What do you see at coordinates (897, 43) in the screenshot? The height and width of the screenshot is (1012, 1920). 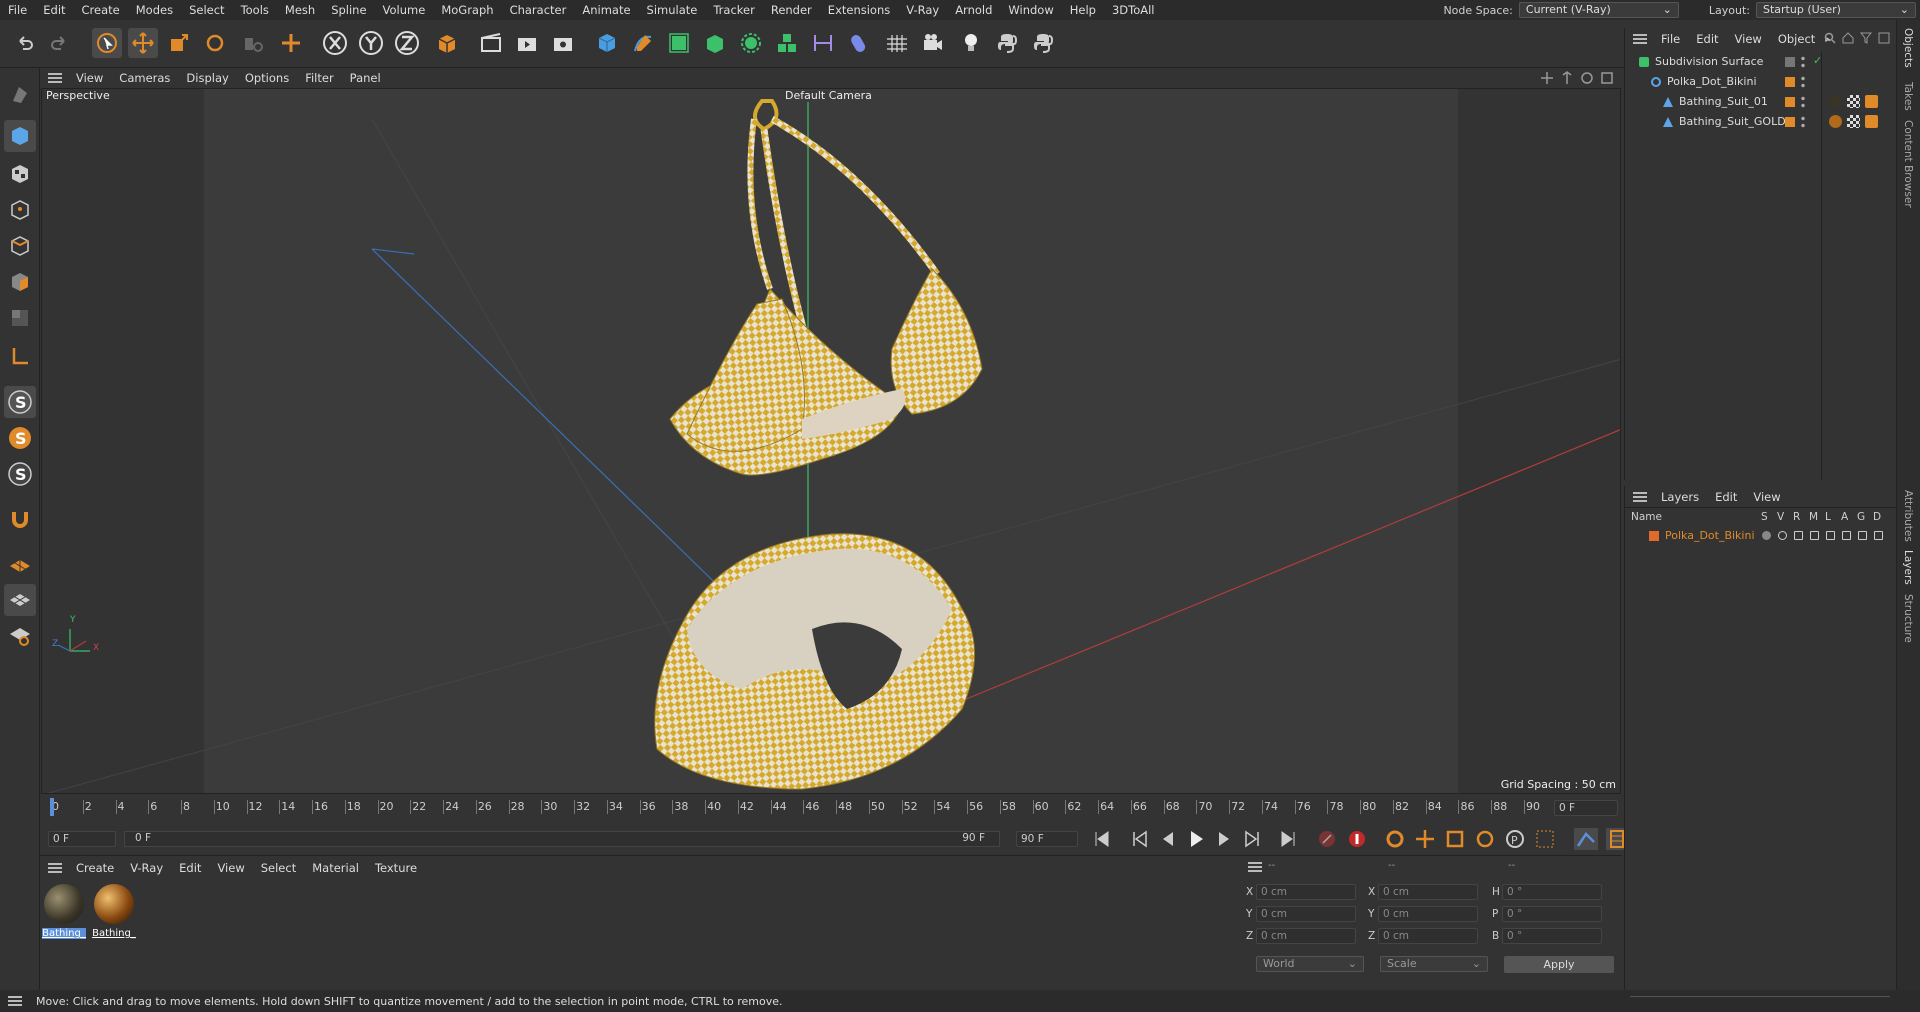 I see `add-floor-button` at bounding box center [897, 43].